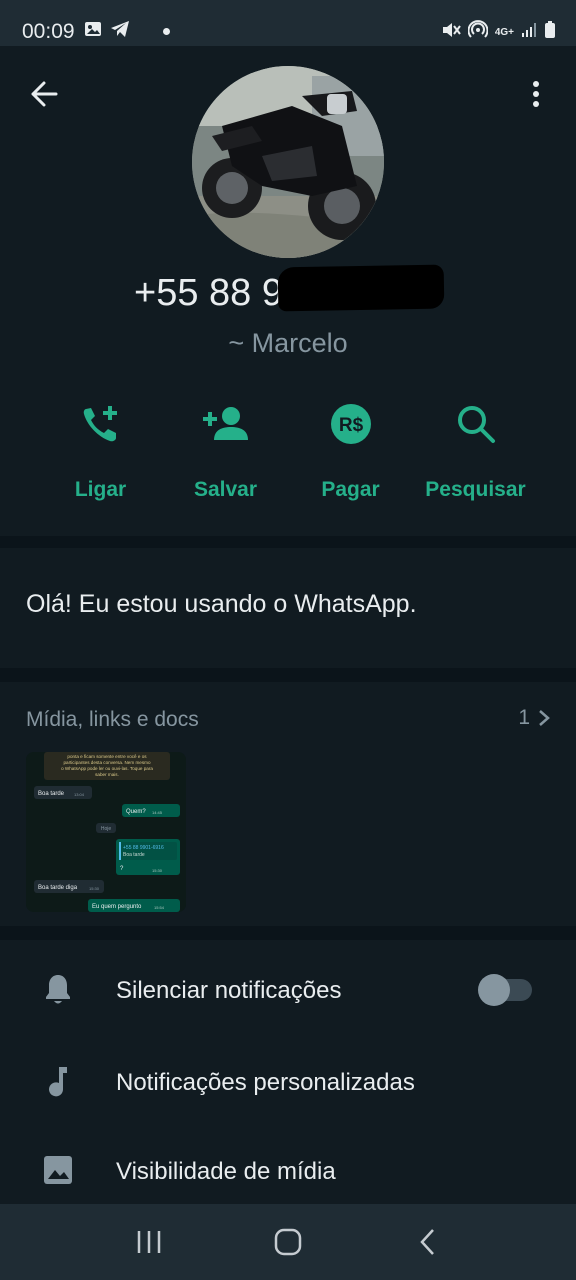 Image resolution: width=576 pixels, height=1280 pixels. What do you see at coordinates (157, 870) in the screenshot?
I see `thumb-msg3-time: 15:30` at bounding box center [157, 870].